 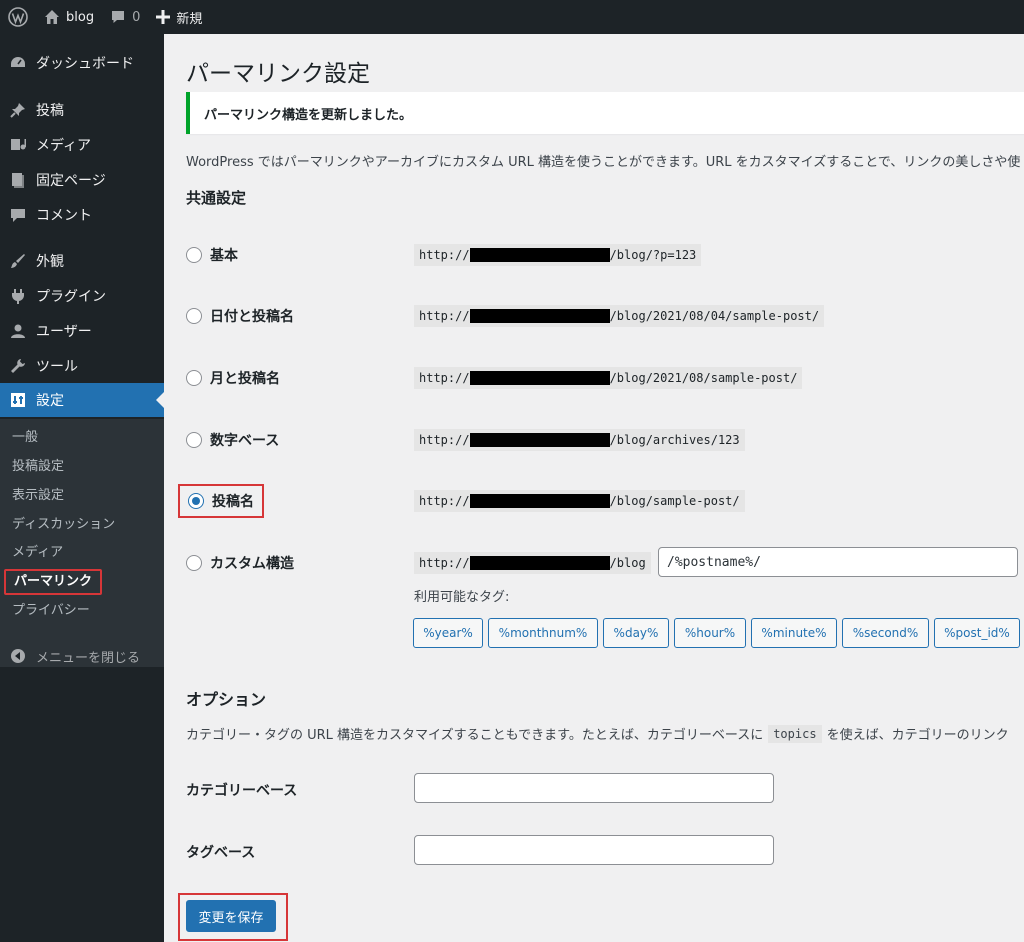 What do you see at coordinates (308, 115) in the screenshot?
I see `notice-text: パーマリンク構造を更新しました。` at bounding box center [308, 115].